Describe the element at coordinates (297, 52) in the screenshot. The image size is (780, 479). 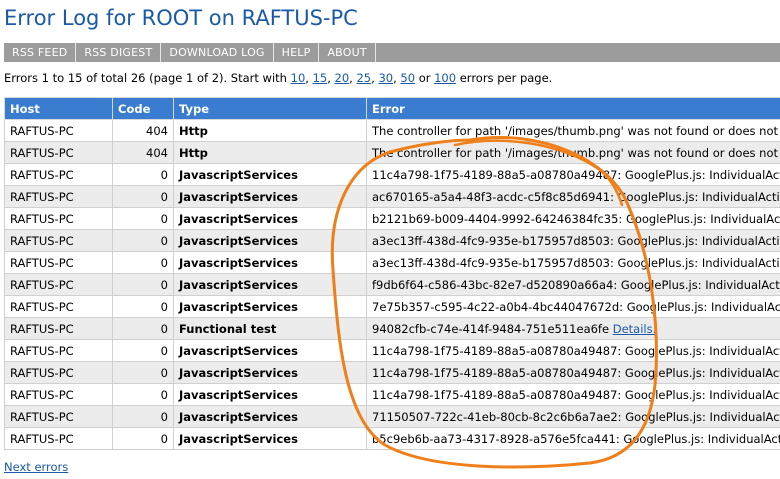
I see `nav-help: HELP` at that location.